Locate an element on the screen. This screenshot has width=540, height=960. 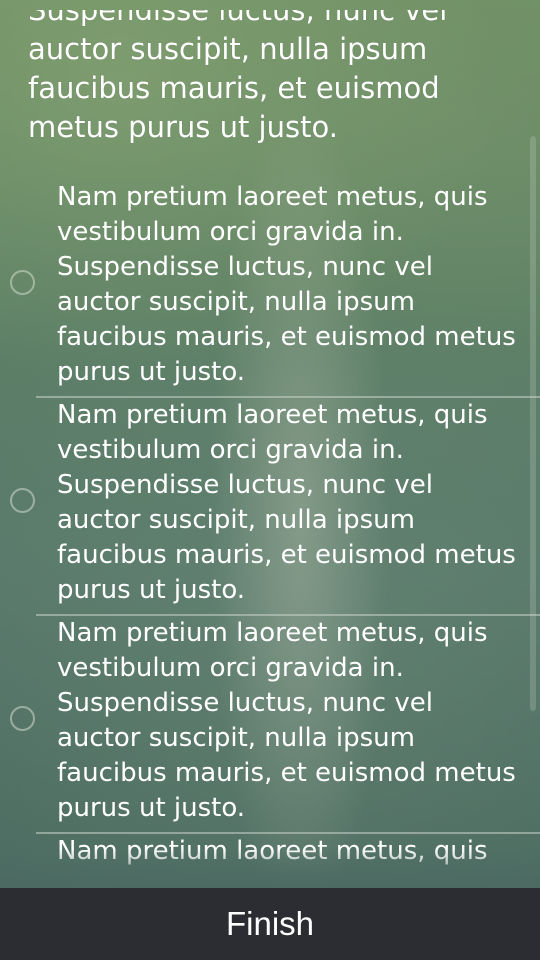
question-text-line: metus purus ut justo. is located at coordinates (183, 127).